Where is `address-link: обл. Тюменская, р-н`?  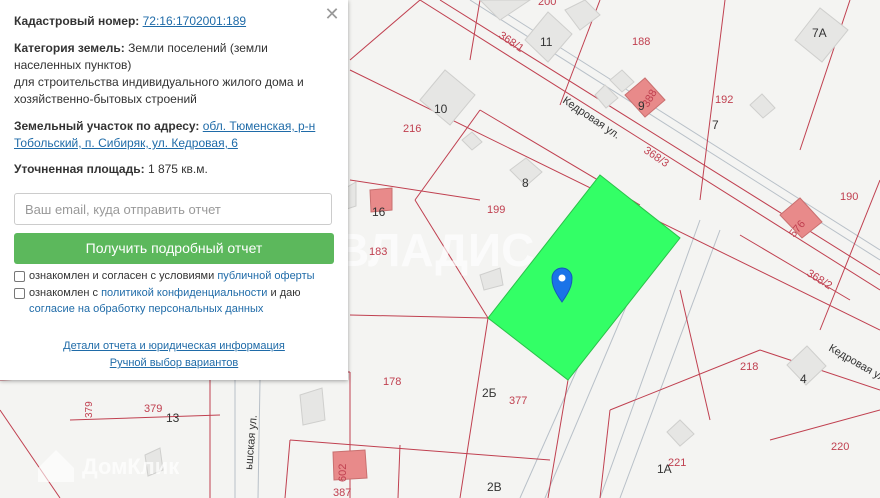
address-link: обл. Тюменская, р-н is located at coordinates (259, 126).